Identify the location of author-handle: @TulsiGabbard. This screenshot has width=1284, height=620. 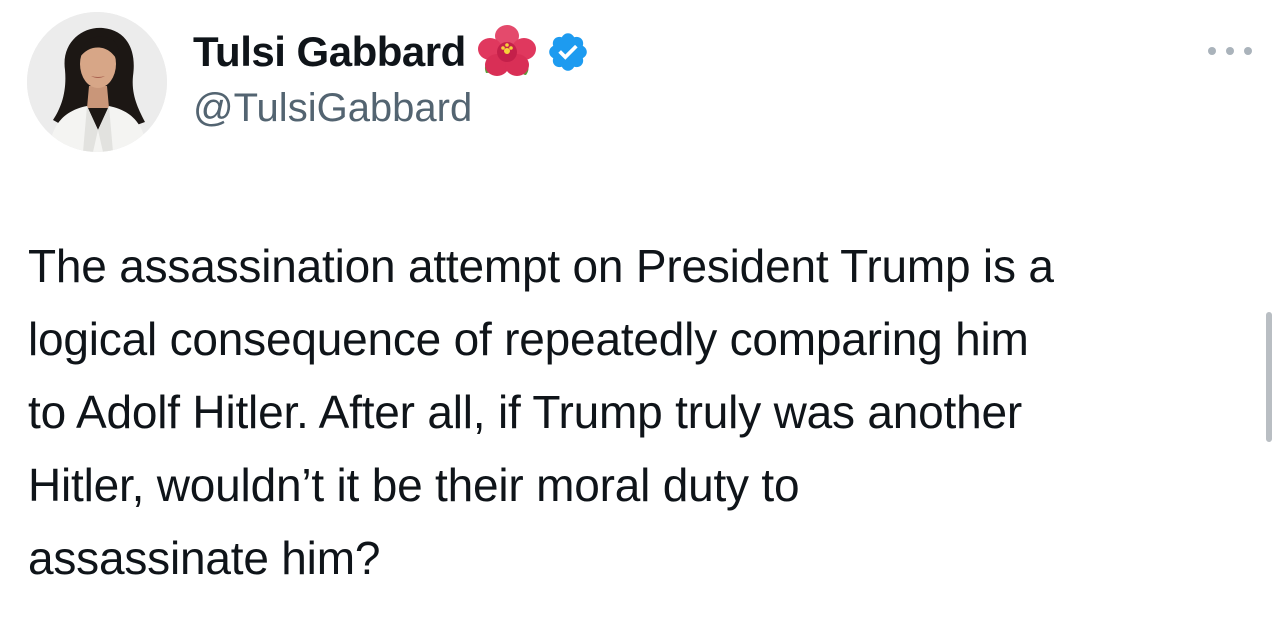
(332, 108).